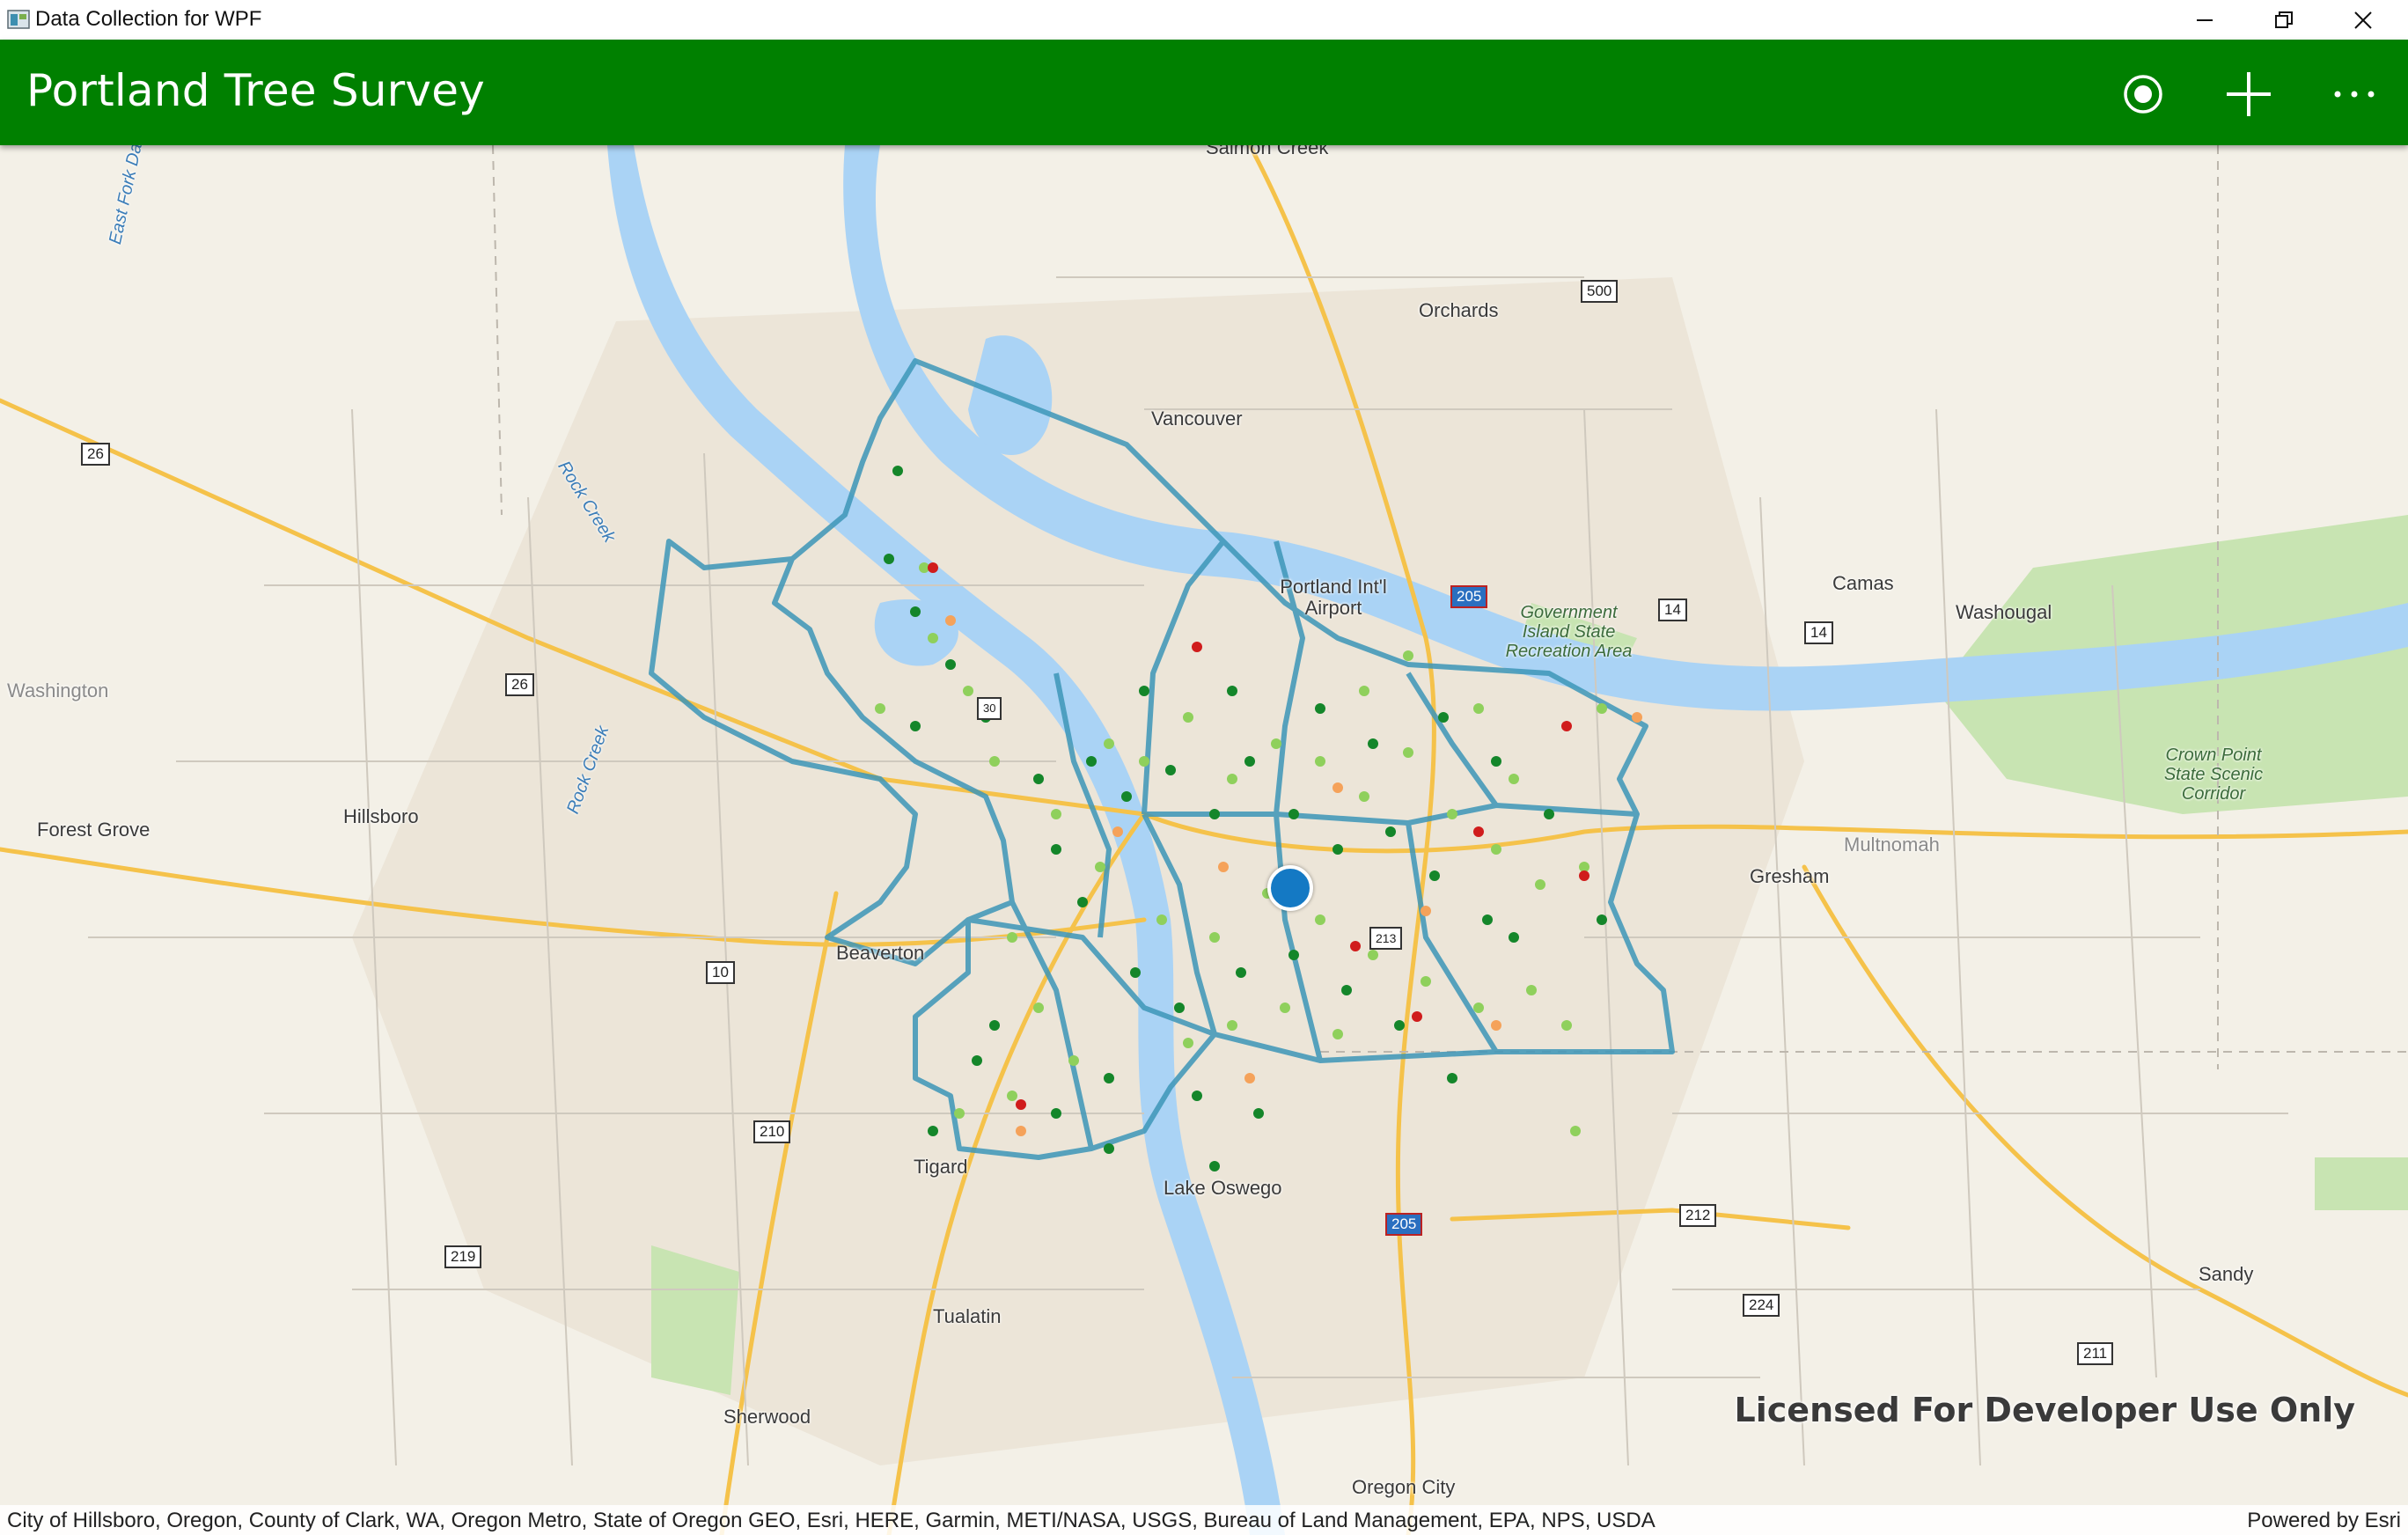 The width and height of the screenshot is (2408, 1535). What do you see at coordinates (1698, 1215) in the screenshot?
I see `route-shield: 212` at bounding box center [1698, 1215].